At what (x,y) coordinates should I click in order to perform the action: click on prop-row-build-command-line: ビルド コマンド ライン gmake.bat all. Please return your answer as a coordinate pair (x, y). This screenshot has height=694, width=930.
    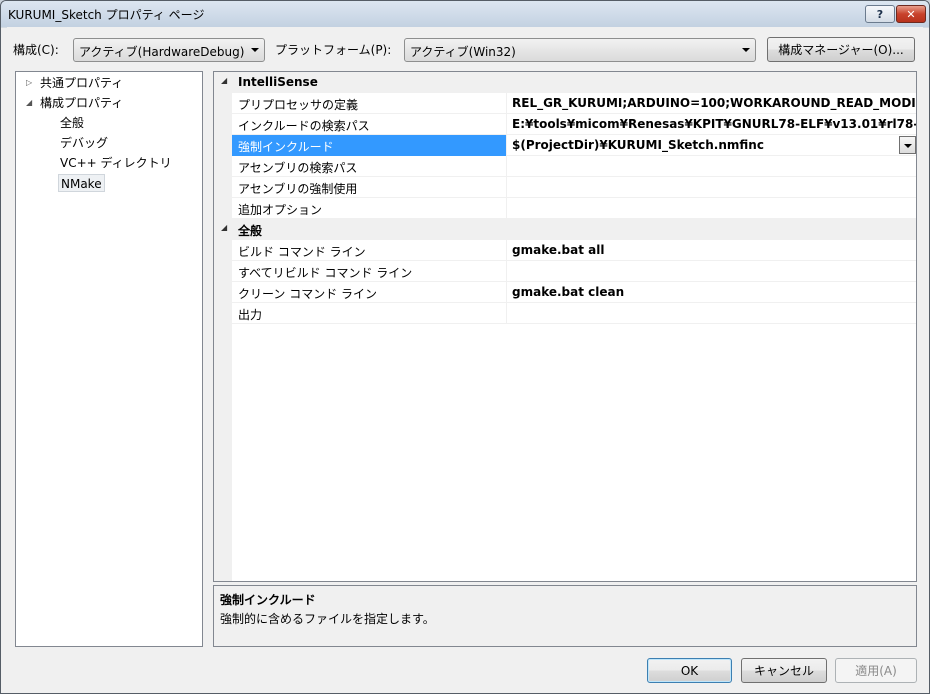
    Looking at the image, I should click on (574, 250).